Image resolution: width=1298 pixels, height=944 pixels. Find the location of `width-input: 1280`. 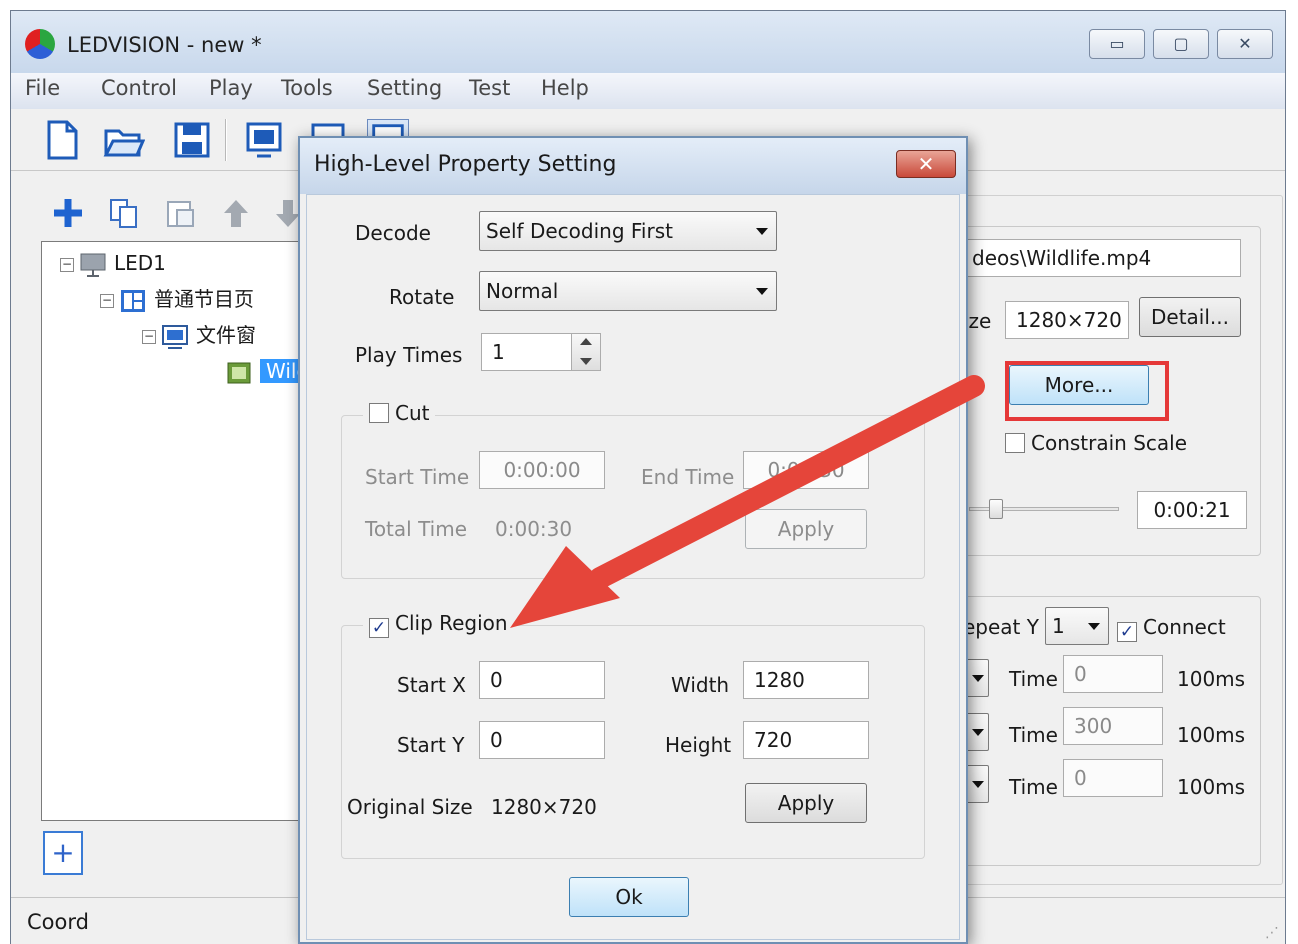

width-input: 1280 is located at coordinates (806, 680).